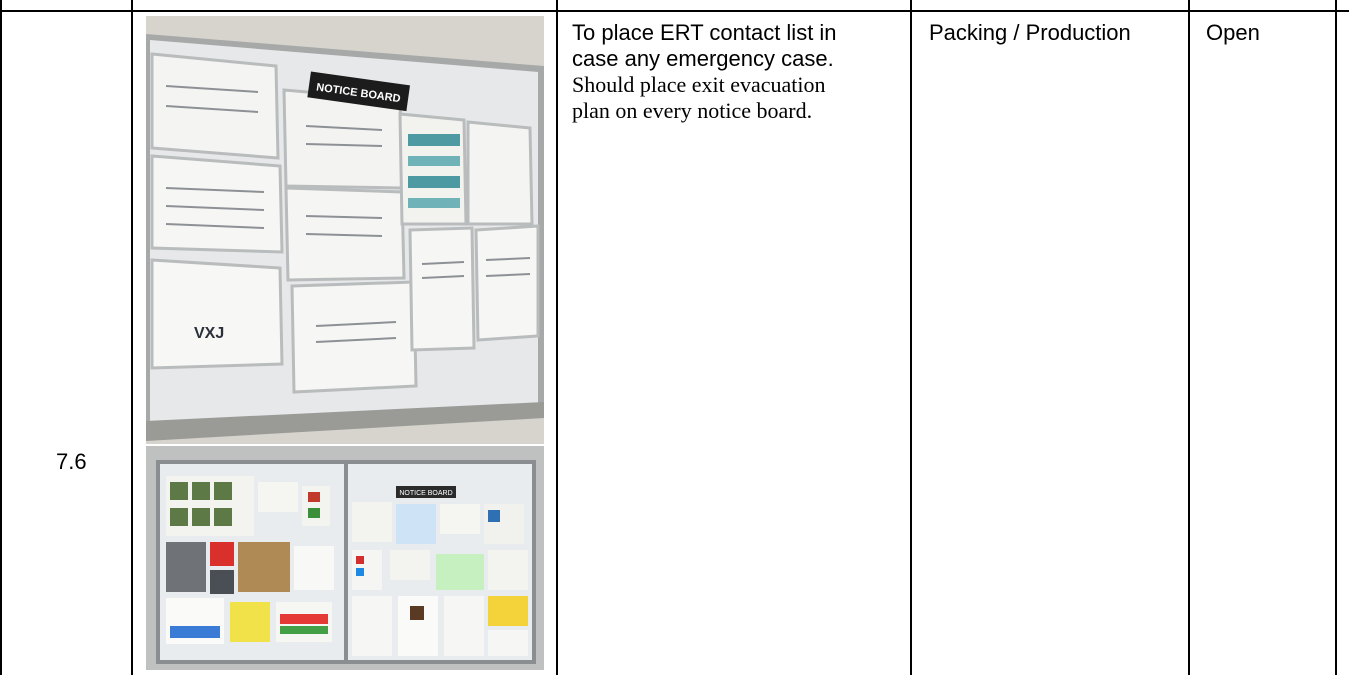 This screenshot has width=1349, height=675. Describe the element at coordinates (209, 333) in the screenshot. I see `certificate-logo: VXJ` at that location.